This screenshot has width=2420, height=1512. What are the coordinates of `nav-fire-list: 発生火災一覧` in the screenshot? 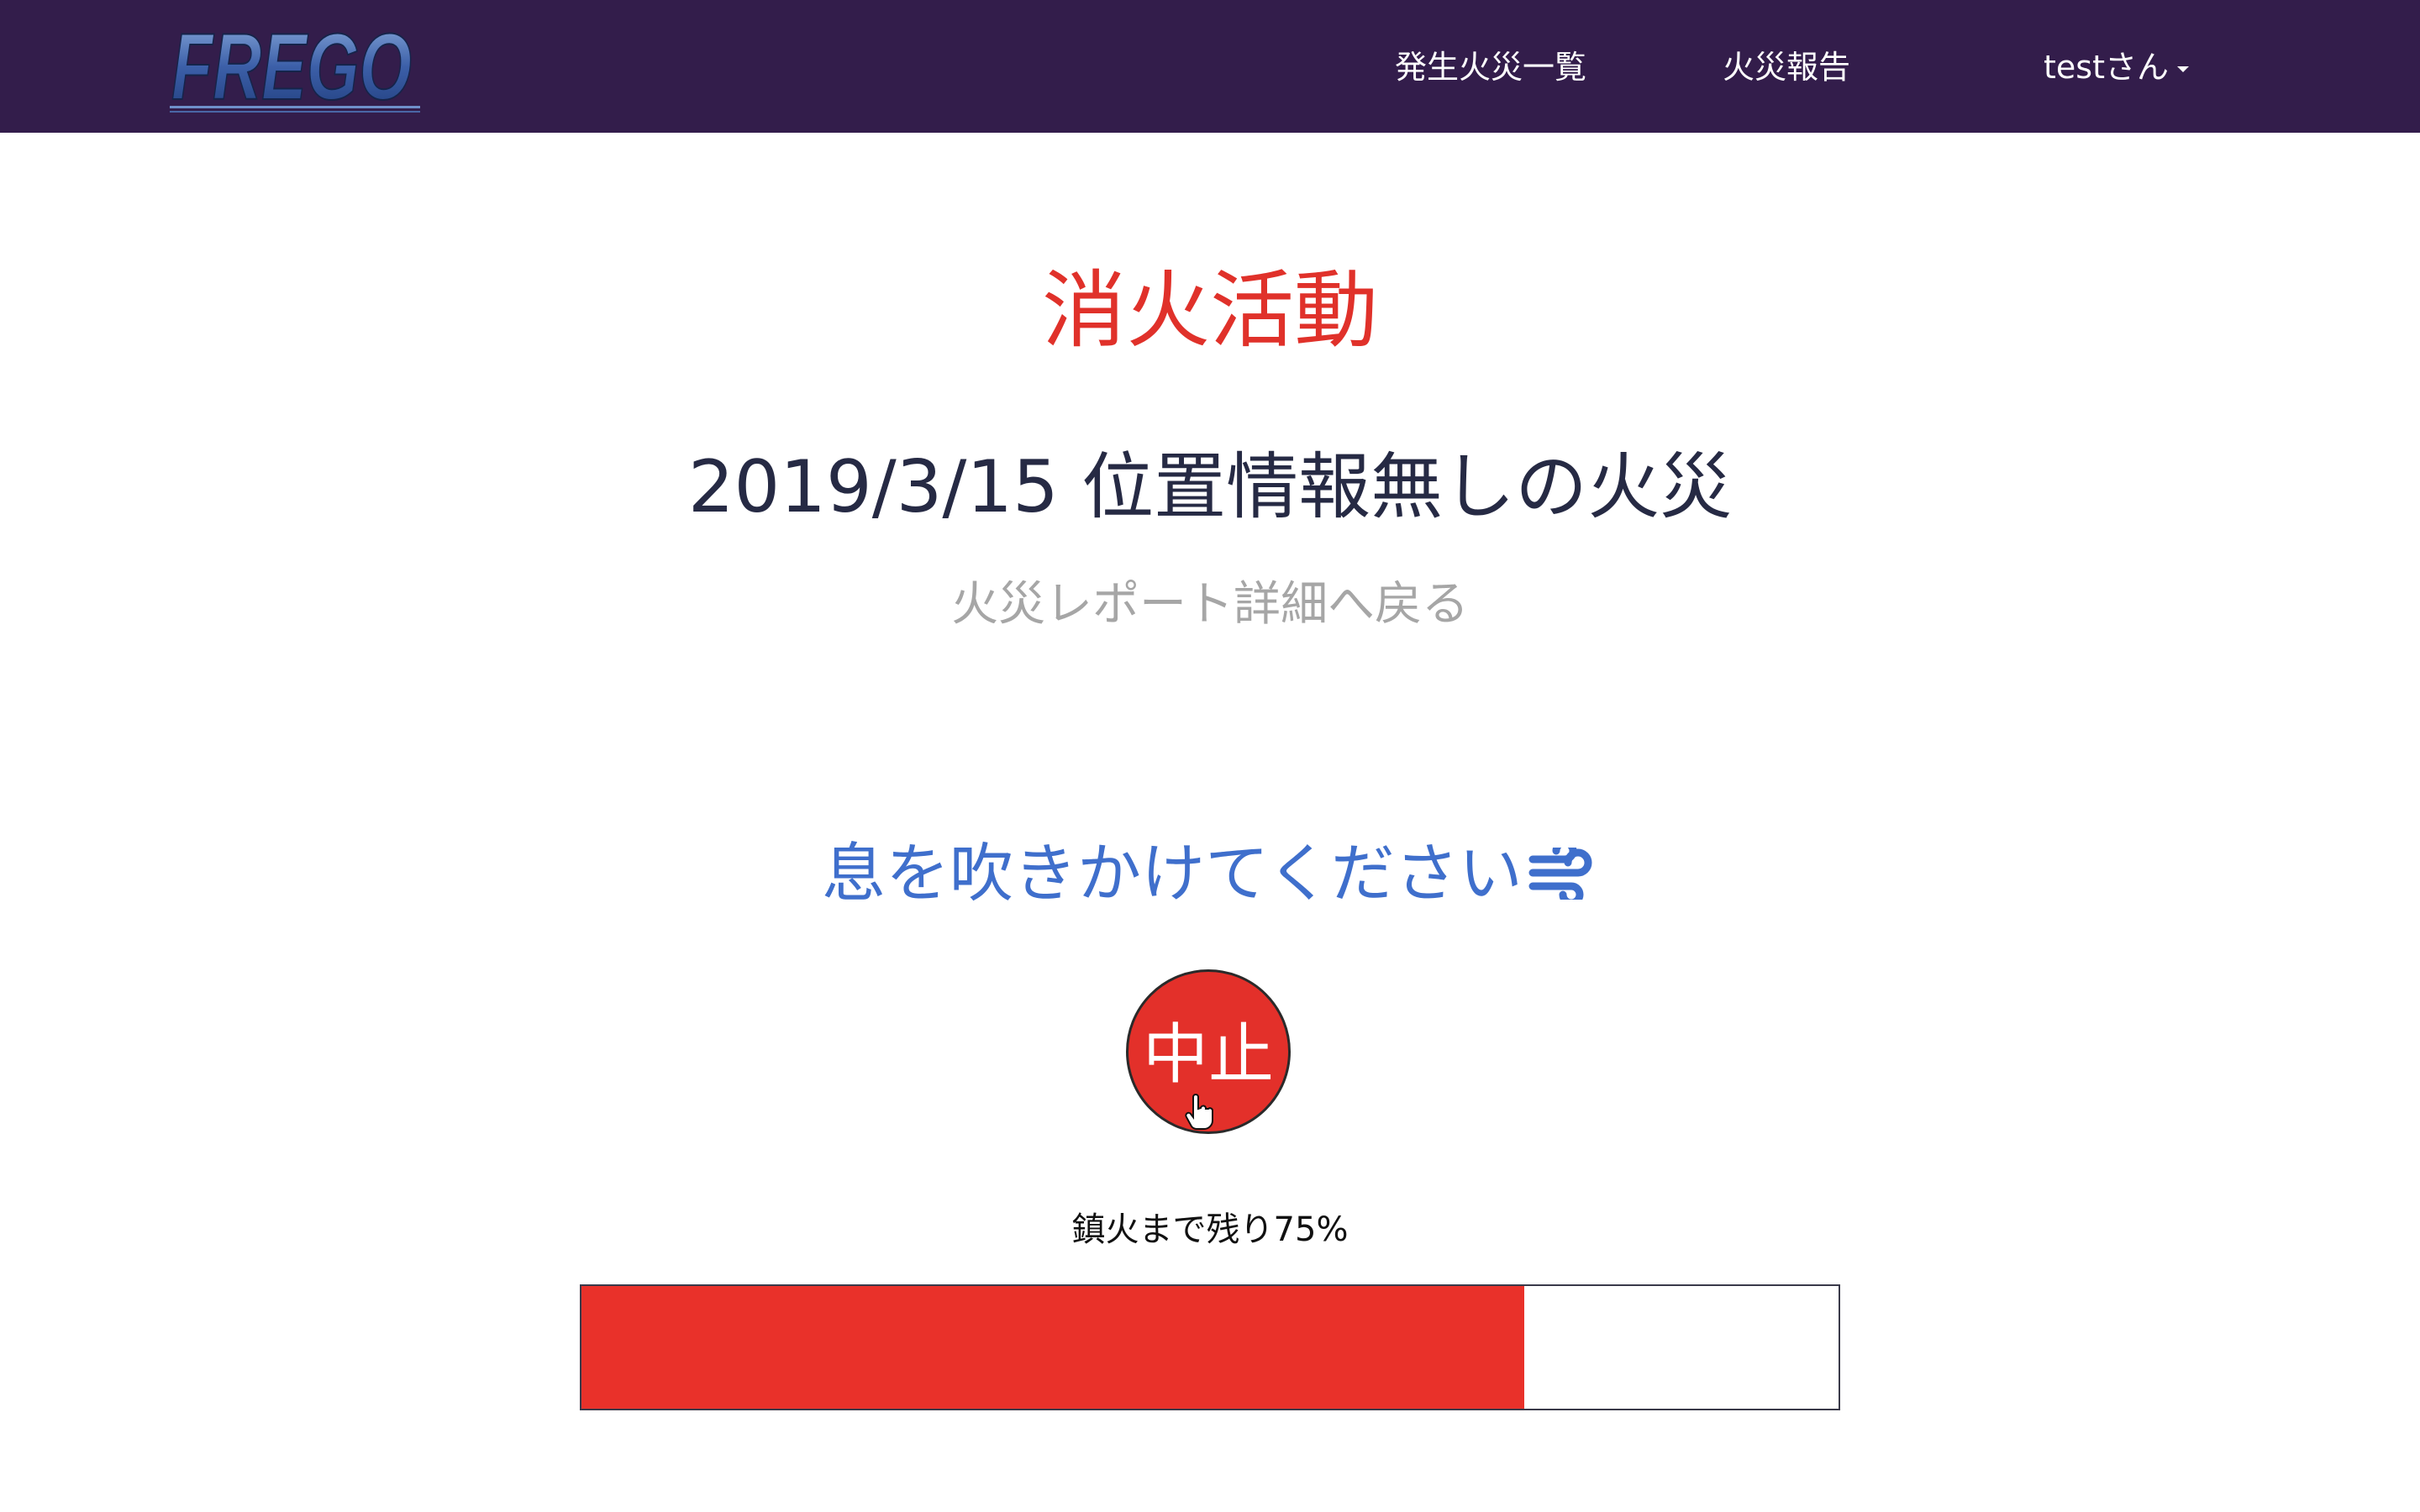 It's located at (1490, 67).